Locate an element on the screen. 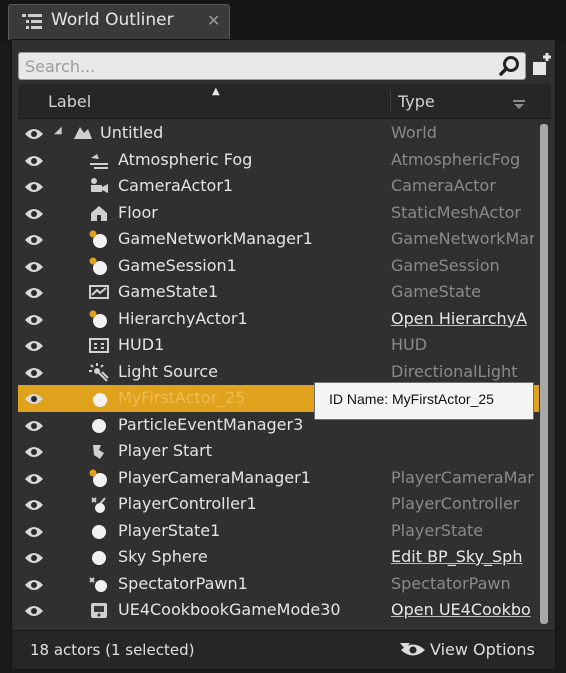 Image resolution: width=566 pixels, height=673 pixels. actor-label: GameSession1 is located at coordinates (177, 265).